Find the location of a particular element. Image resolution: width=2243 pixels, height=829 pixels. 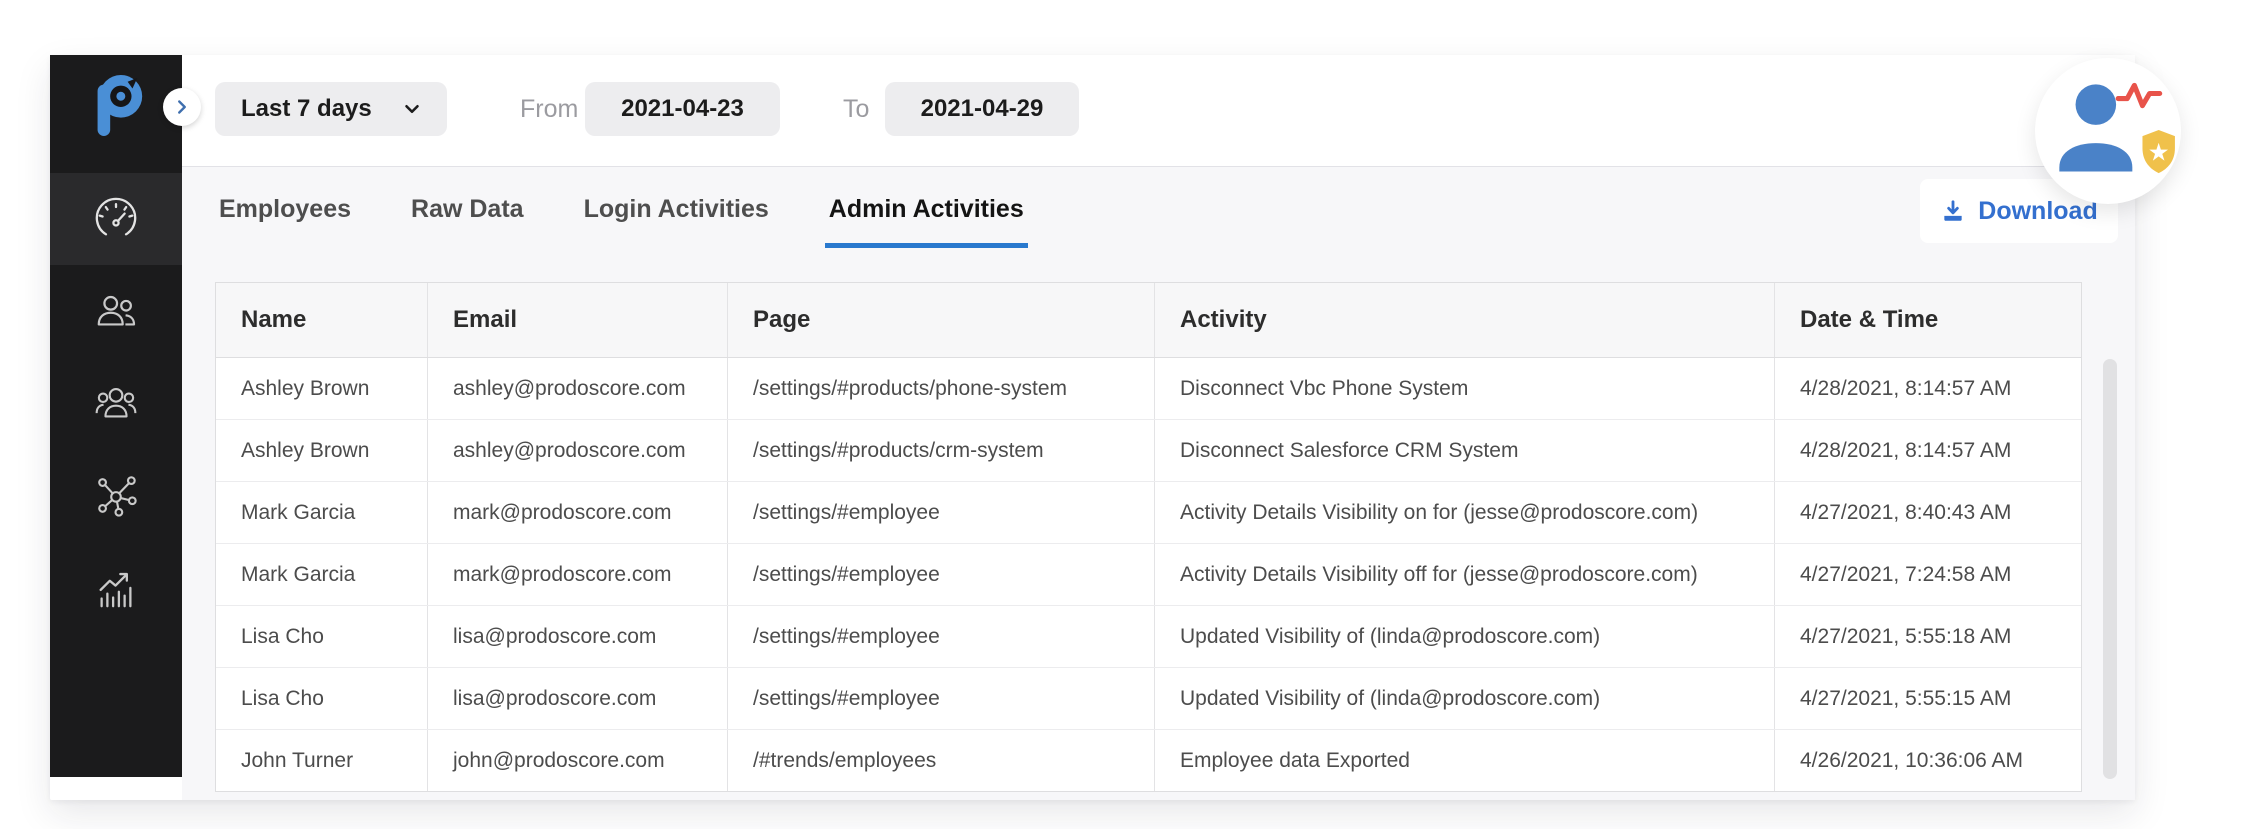

employees-icon is located at coordinates (116, 310).